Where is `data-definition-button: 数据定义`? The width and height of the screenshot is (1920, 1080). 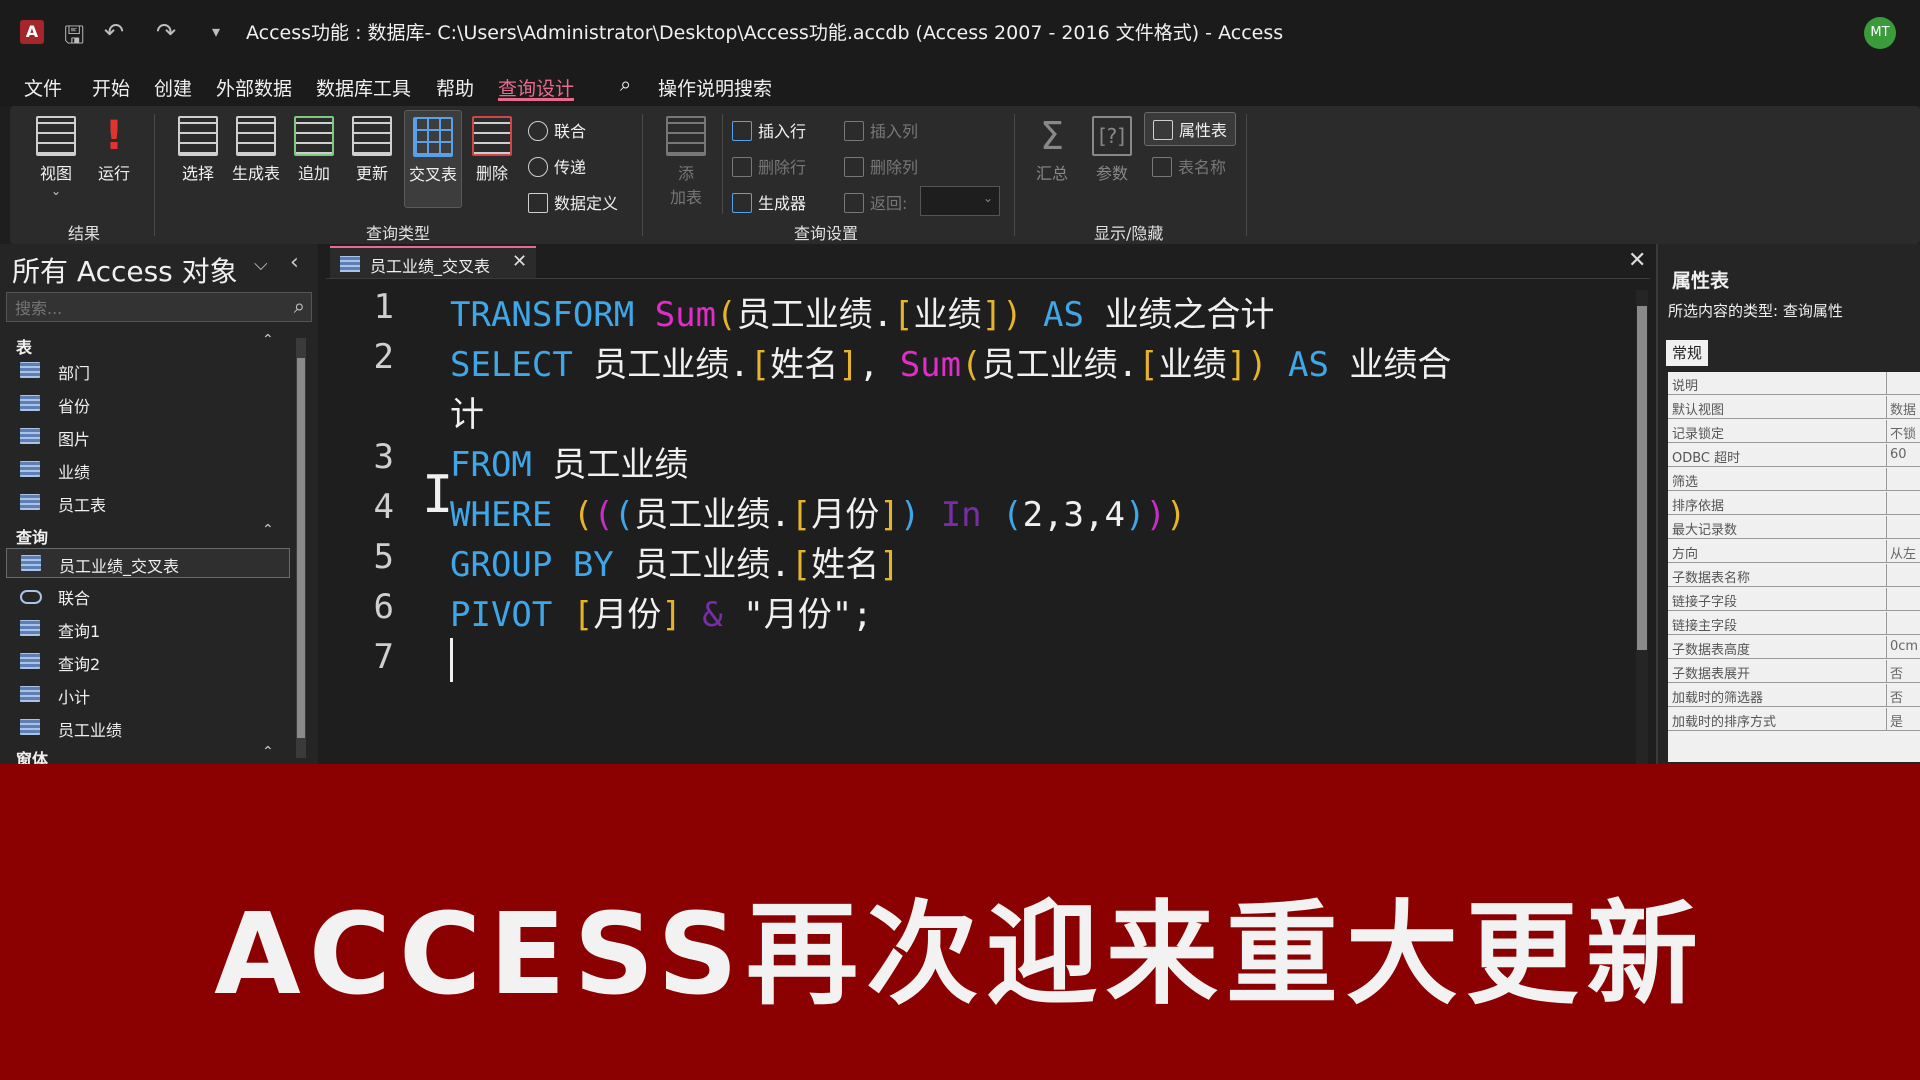 data-definition-button: 数据定义 is located at coordinates (573, 202).